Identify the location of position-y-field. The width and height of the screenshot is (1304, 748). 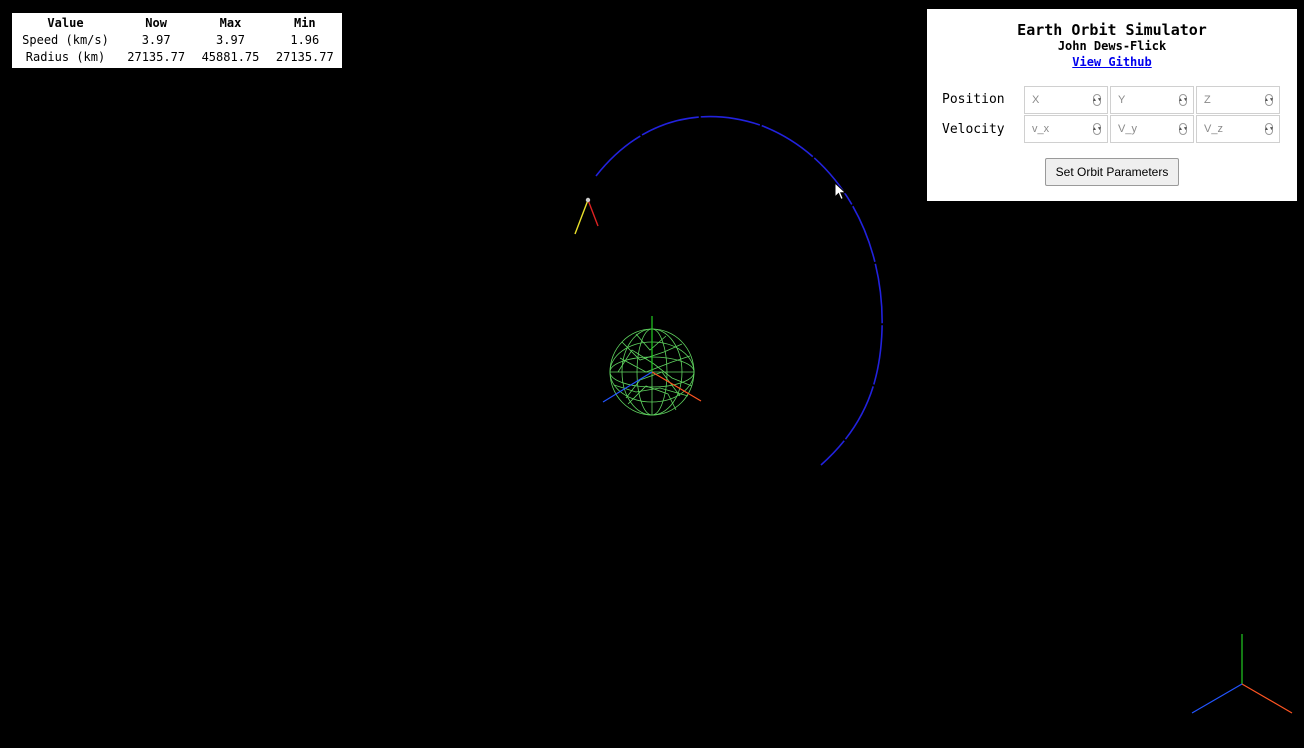
(1148, 100).